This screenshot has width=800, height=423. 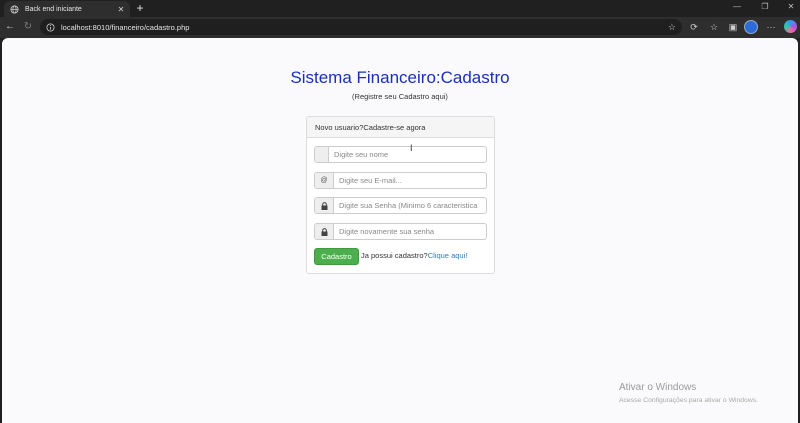 I want to click on password-input-group, so click(x=400, y=205).